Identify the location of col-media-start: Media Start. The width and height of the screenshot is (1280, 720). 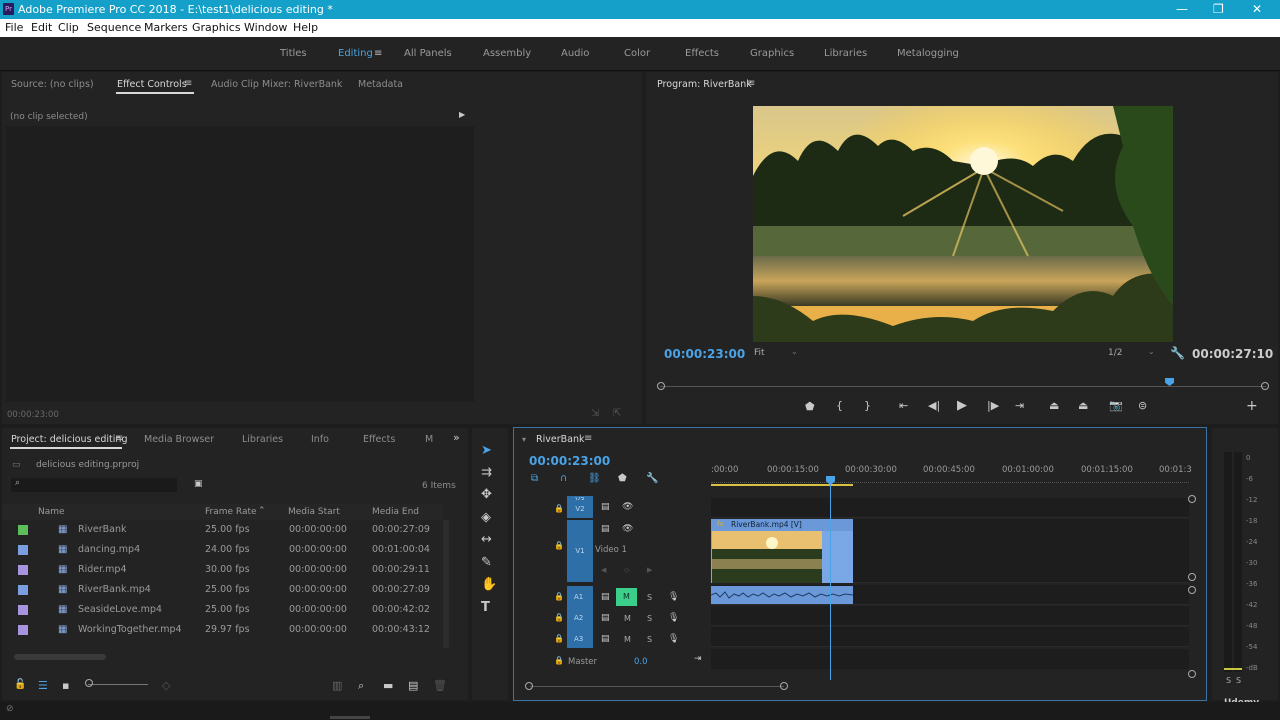
(314, 512).